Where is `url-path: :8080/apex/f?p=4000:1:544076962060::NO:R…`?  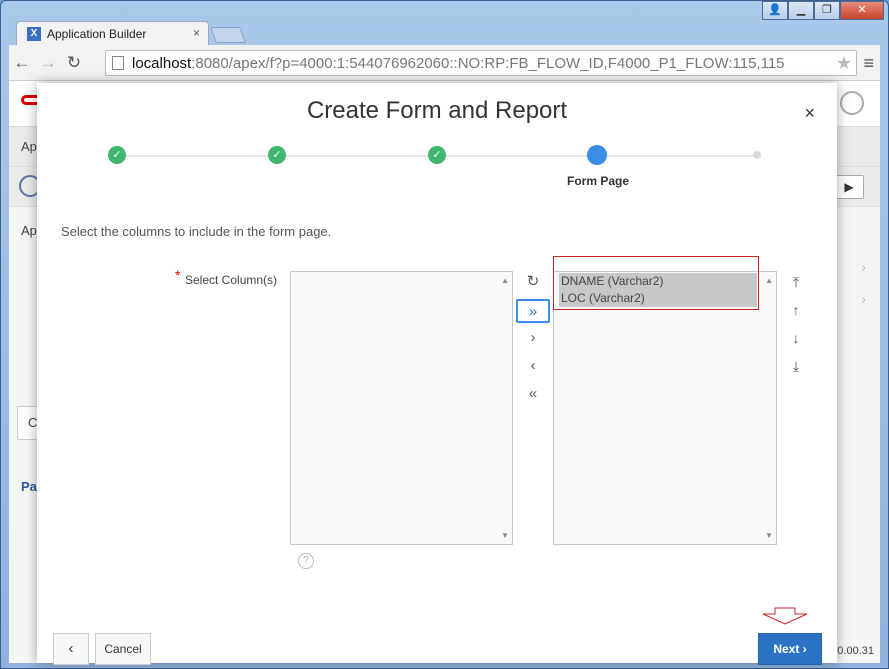
url-path: :8080/apex/f?p=4000:1:544076962060::NO:R… is located at coordinates (488, 63).